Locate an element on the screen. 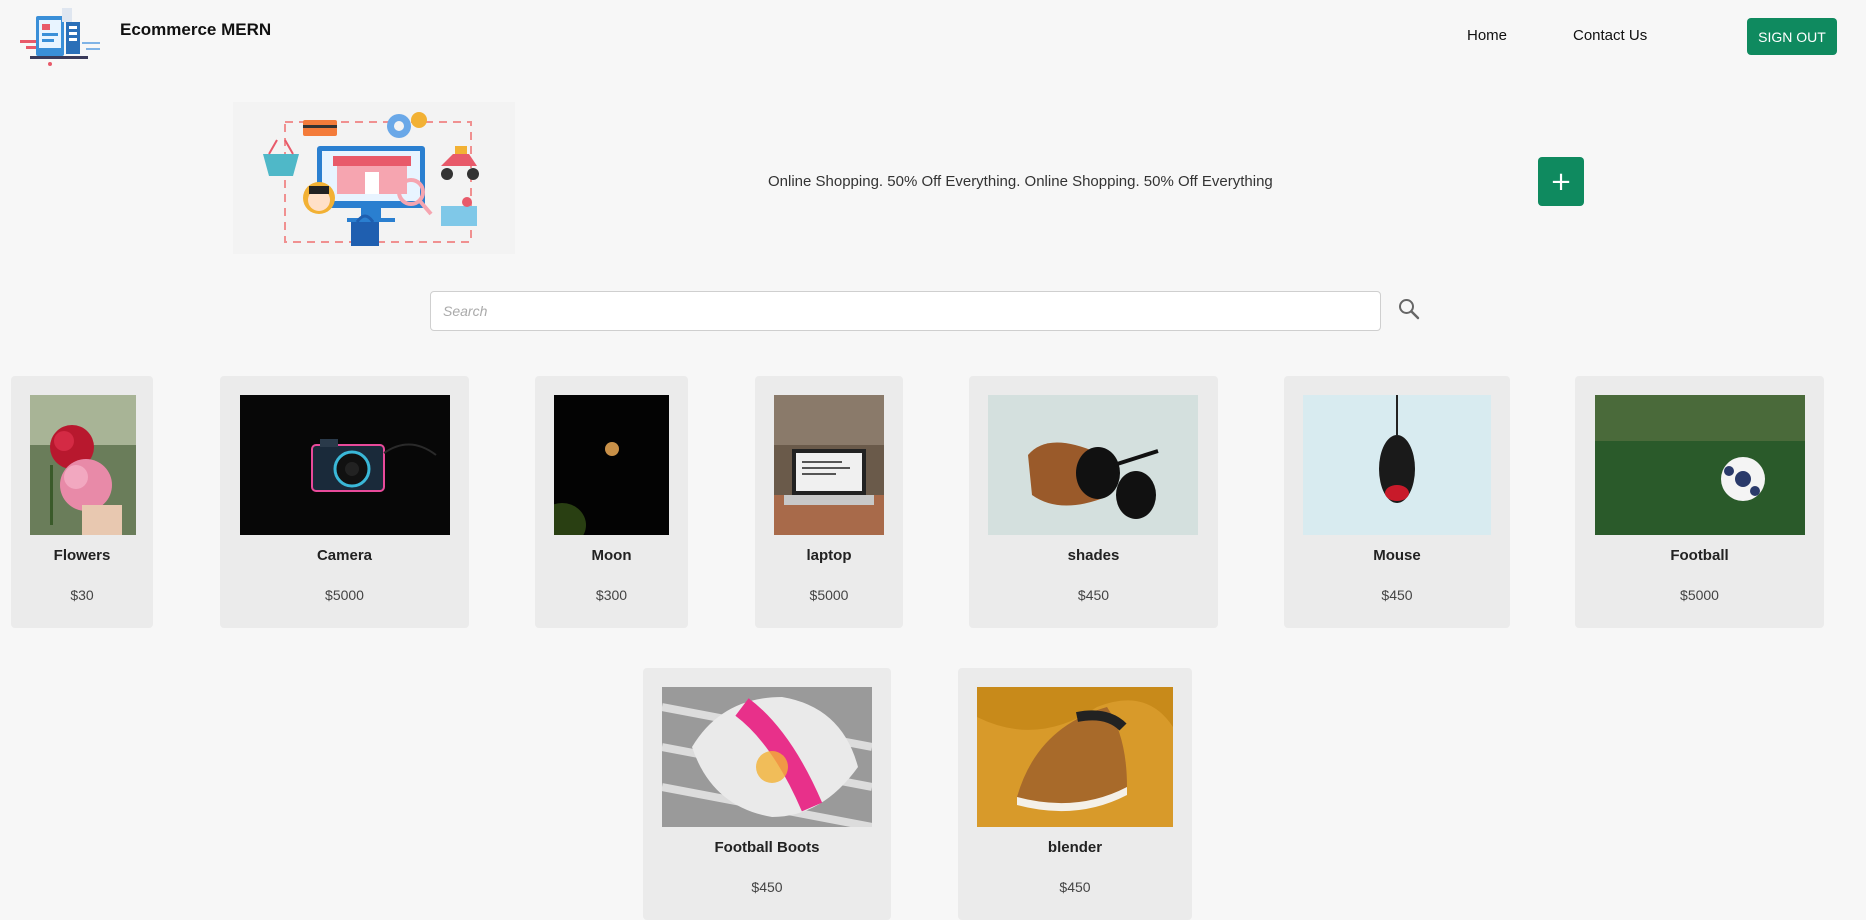  brand-title: Ecommerce MERN is located at coordinates (196, 29).